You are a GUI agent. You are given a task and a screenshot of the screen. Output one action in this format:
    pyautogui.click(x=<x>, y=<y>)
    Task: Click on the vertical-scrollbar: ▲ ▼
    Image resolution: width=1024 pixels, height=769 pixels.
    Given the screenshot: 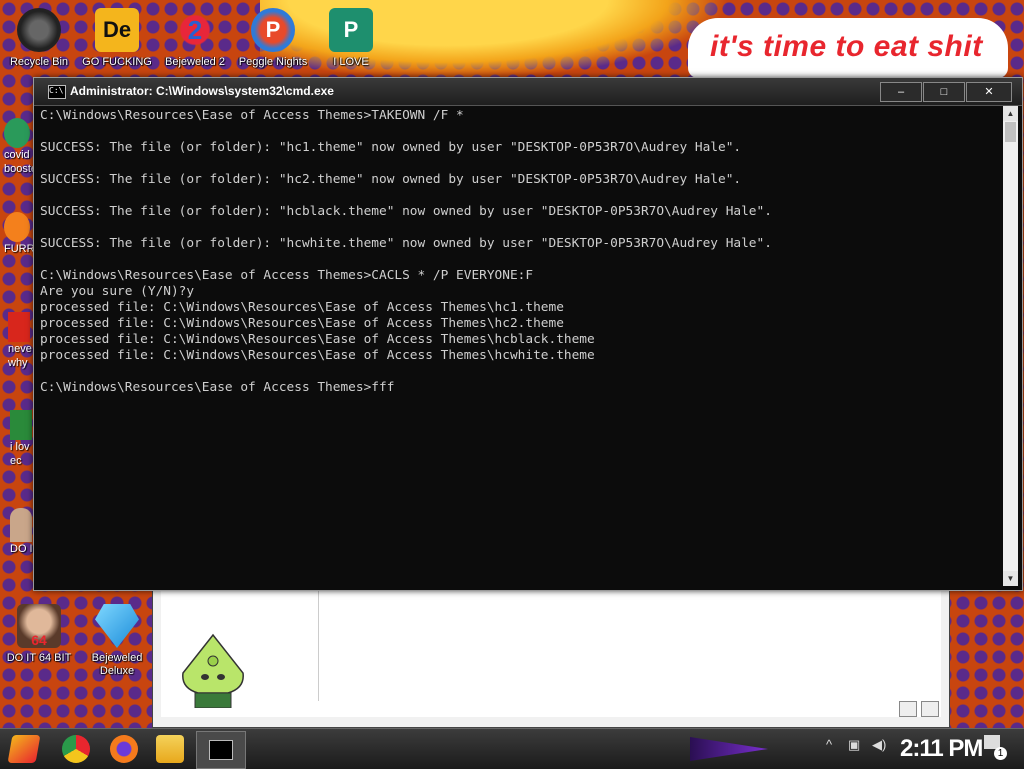 What is the action you would take?
    pyautogui.click(x=1010, y=346)
    